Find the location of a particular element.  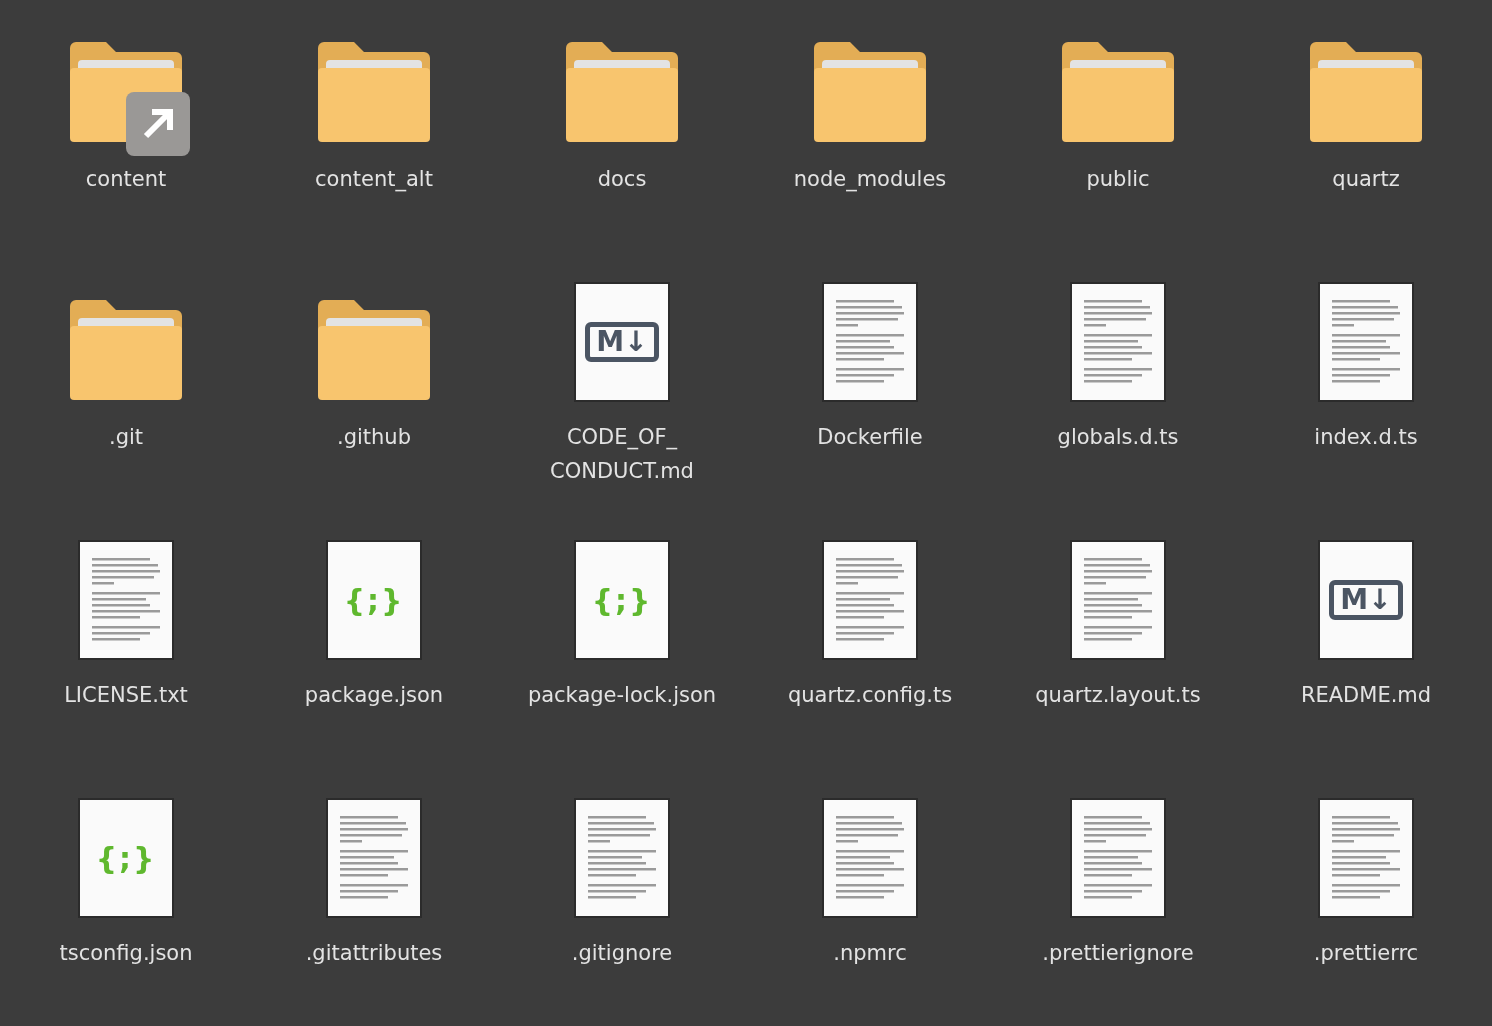

file-name: README.md is located at coordinates (1366, 695).